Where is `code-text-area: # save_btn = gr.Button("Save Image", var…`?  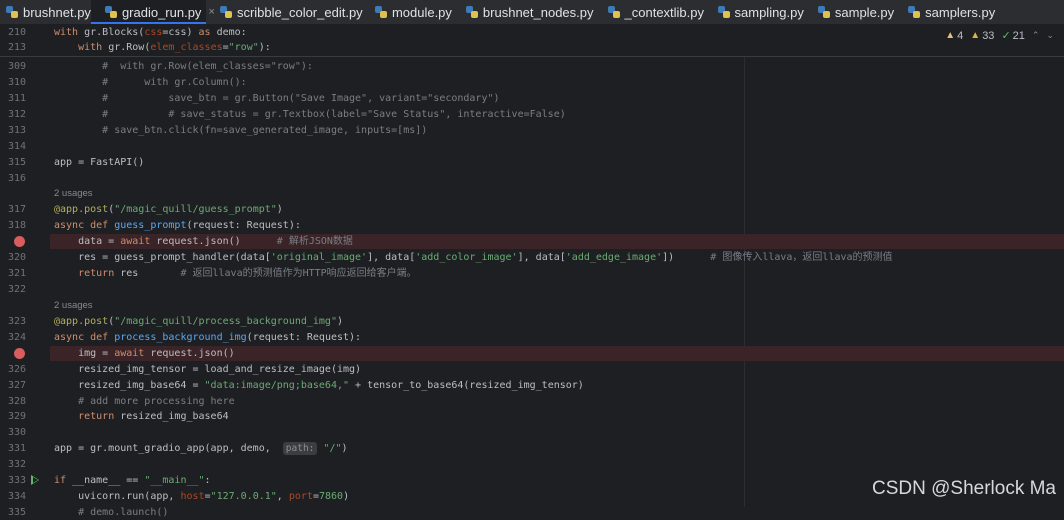 code-text-area: # save_btn = gr.Button("Save Image", var… is located at coordinates (557, 98).